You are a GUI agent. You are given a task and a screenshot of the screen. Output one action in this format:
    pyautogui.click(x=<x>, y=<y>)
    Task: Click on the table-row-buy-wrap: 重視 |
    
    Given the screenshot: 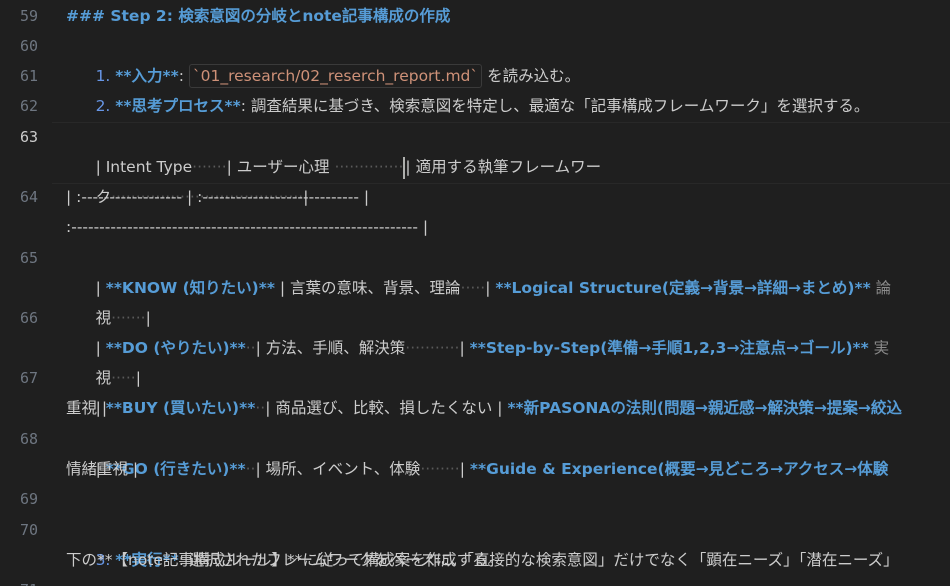 What is the action you would take?
    pyautogui.click(x=87, y=408)
    